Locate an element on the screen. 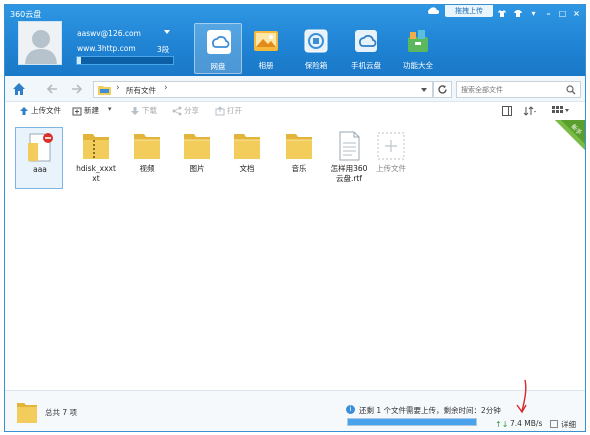 The image size is (590, 435). upload-progress-bar is located at coordinates (412, 422).